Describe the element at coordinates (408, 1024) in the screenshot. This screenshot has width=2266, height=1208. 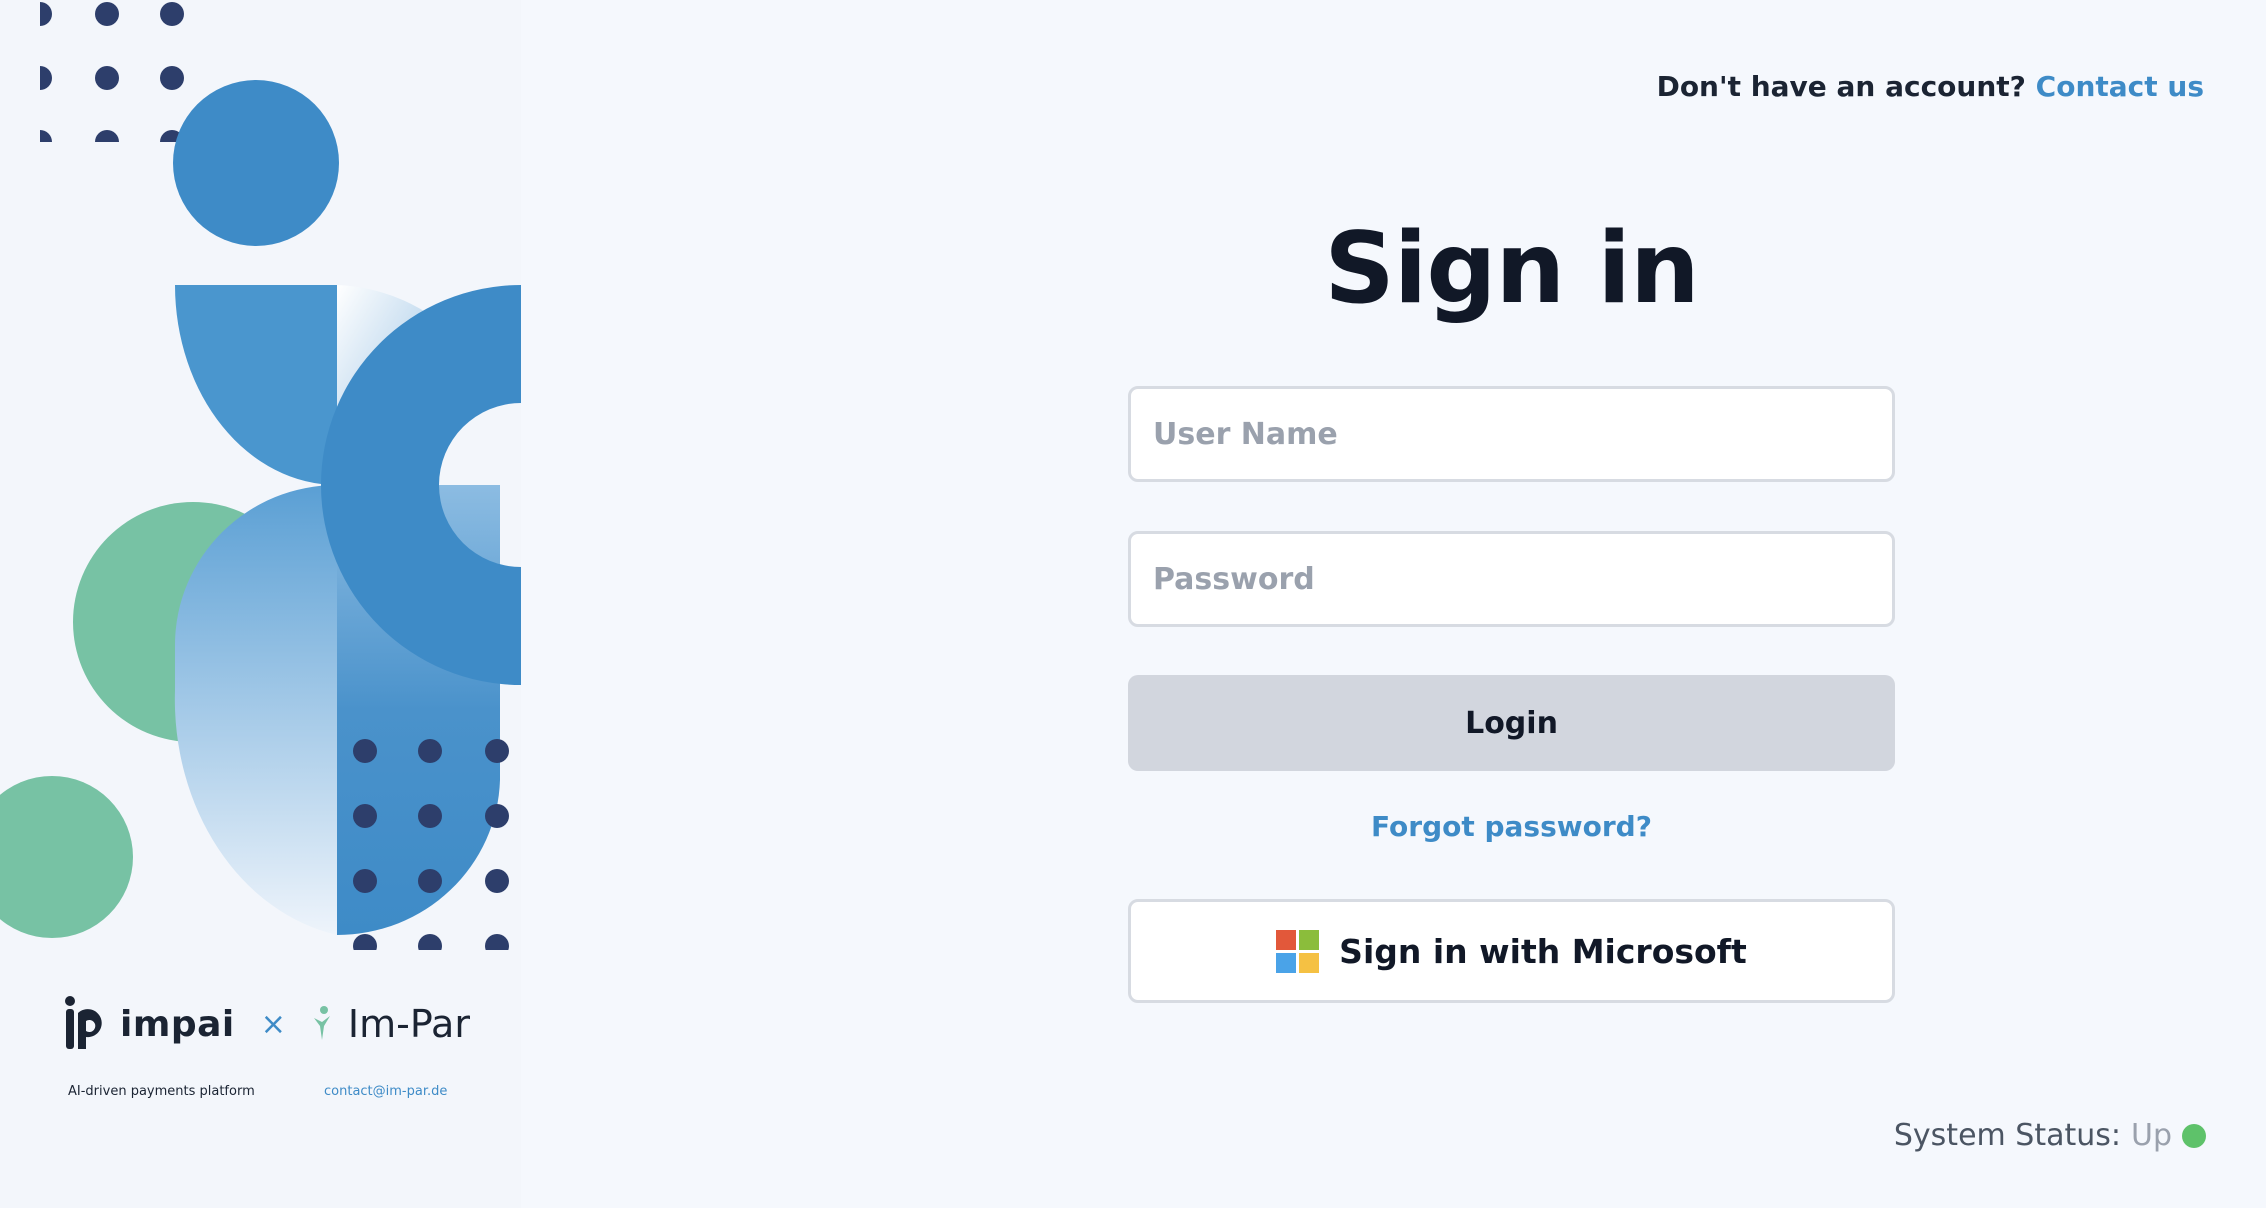
I see `impar-wordmark: Im-Par` at that location.